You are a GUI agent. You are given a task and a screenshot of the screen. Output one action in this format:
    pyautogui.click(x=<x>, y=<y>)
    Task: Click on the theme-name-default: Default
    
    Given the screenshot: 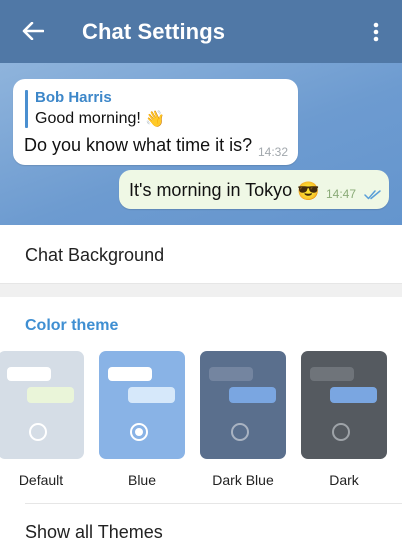 What is the action you would take?
    pyautogui.click(x=41, y=480)
    